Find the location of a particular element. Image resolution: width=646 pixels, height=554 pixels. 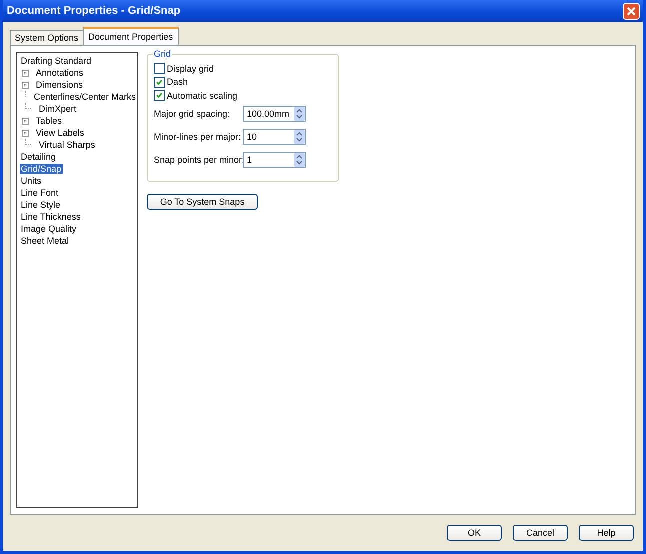

tree-item: Sheet Metal is located at coordinates (45, 241).